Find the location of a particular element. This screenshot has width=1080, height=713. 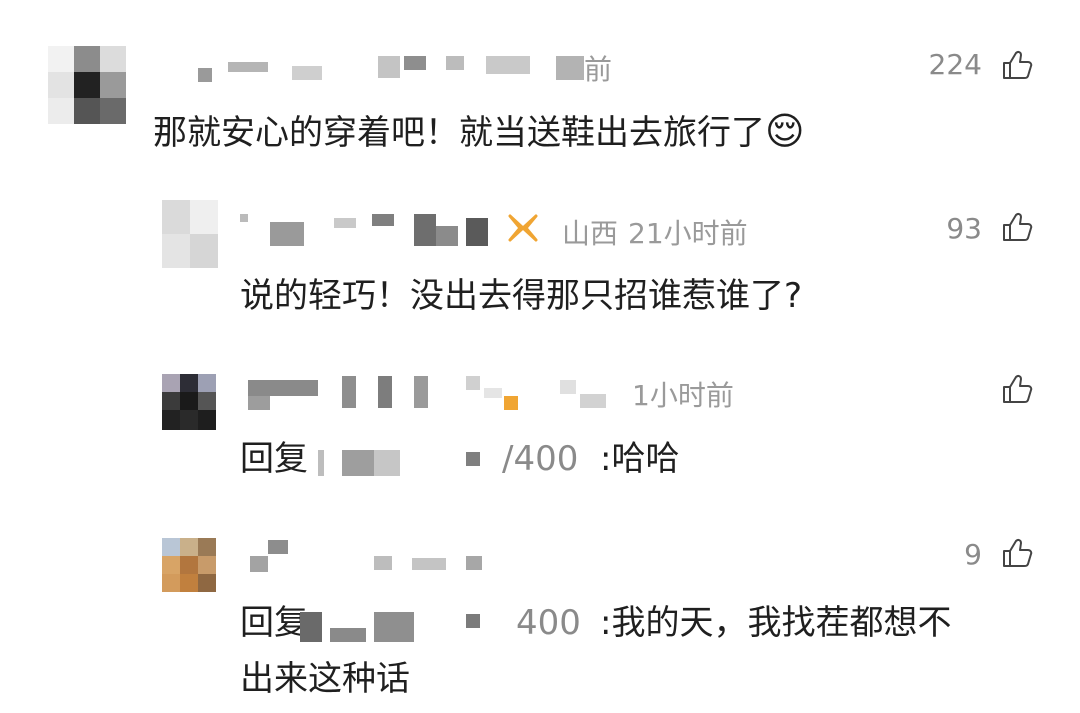

comment-time: 21小时前 is located at coordinates (688, 233).